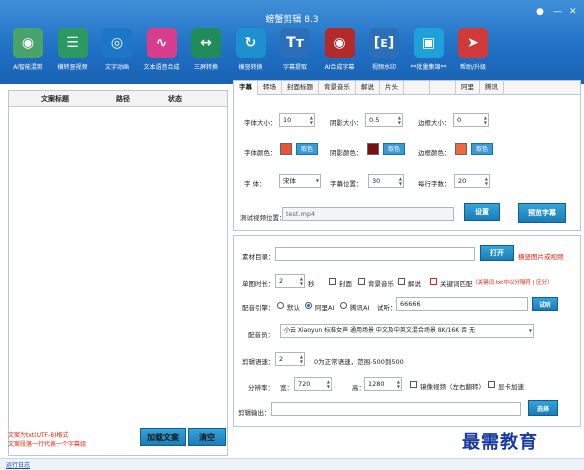 The width and height of the screenshot is (584, 470). Describe the element at coordinates (401, 281) in the screenshot. I see `narration-checkbox` at that location.